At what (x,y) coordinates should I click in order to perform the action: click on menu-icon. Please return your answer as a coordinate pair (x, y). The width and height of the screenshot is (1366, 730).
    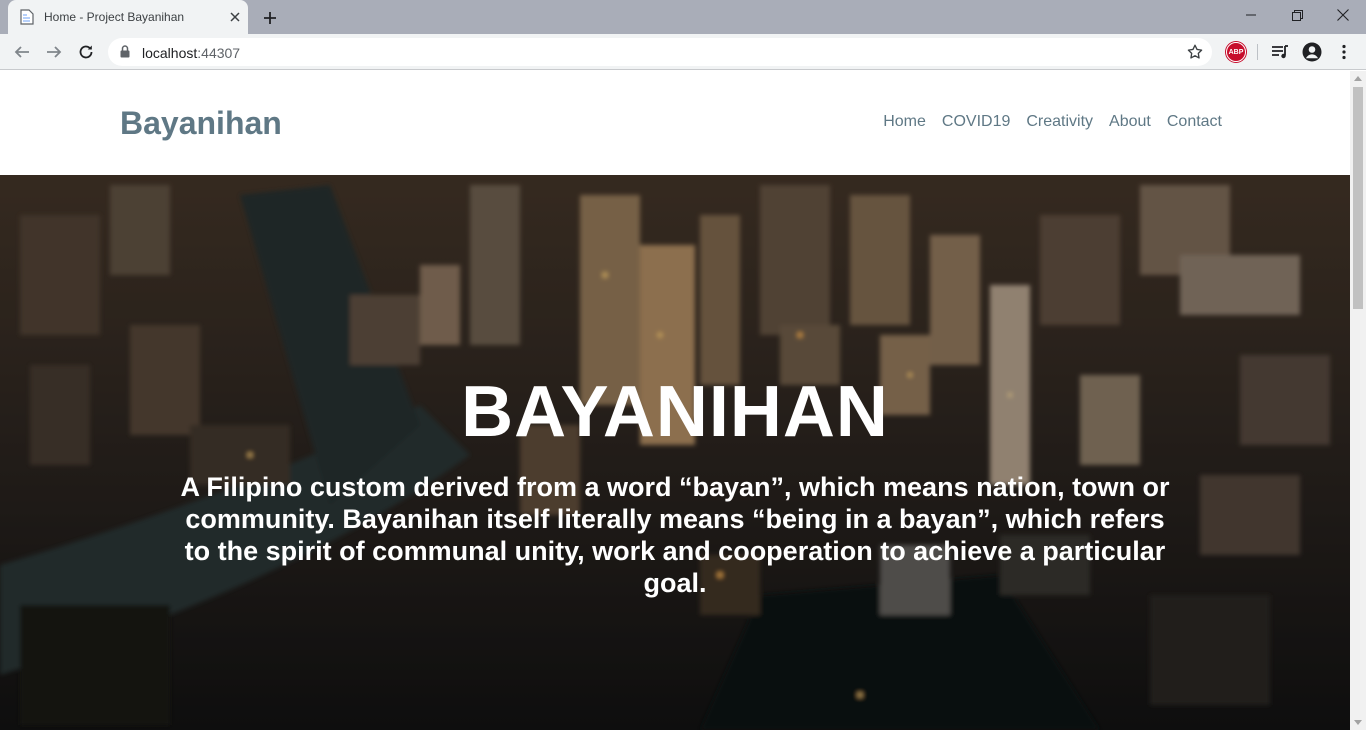
    Looking at the image, I should click on (1344, 52).